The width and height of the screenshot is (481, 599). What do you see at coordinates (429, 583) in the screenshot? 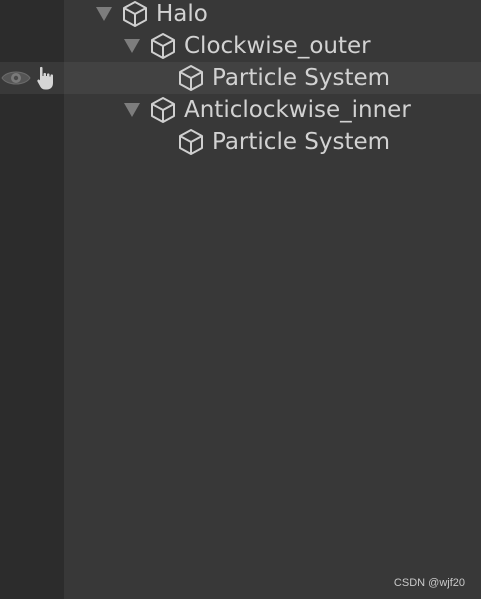
I see `watermark: CSDN @wjf20` at bounding box center [429, 583].